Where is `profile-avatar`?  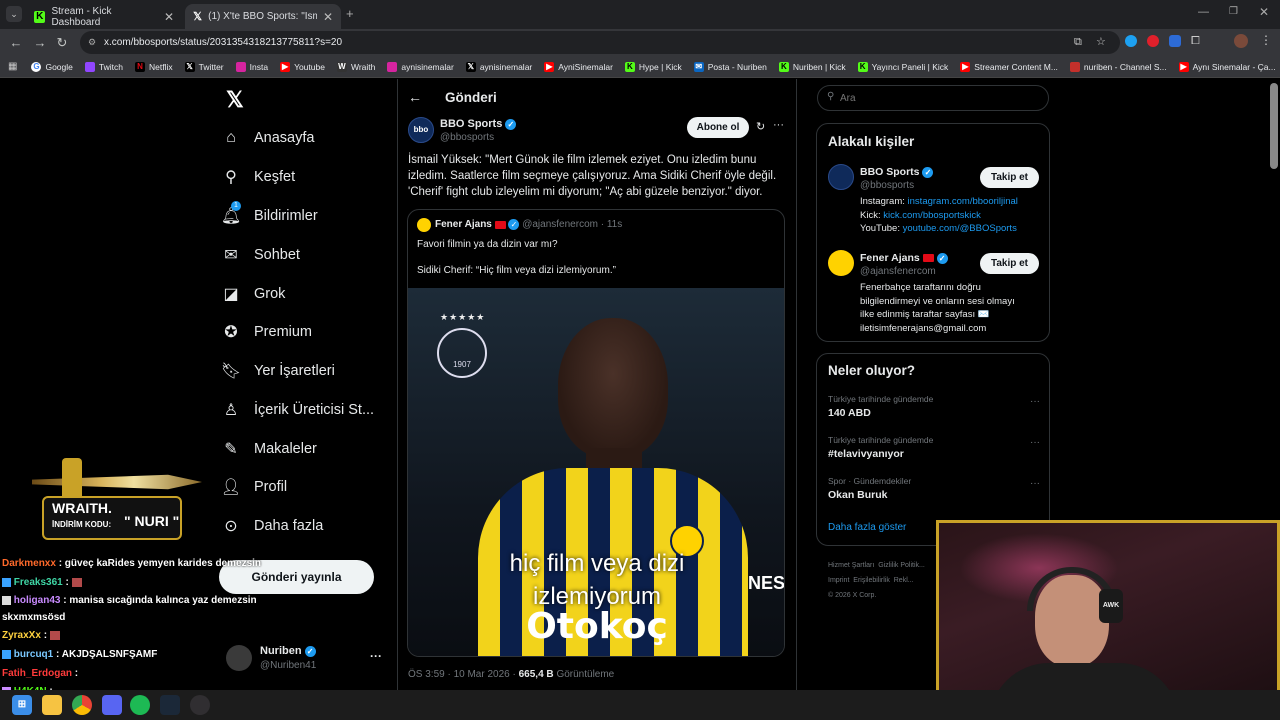 profile-avatar is located at coordinates (1241, 41).